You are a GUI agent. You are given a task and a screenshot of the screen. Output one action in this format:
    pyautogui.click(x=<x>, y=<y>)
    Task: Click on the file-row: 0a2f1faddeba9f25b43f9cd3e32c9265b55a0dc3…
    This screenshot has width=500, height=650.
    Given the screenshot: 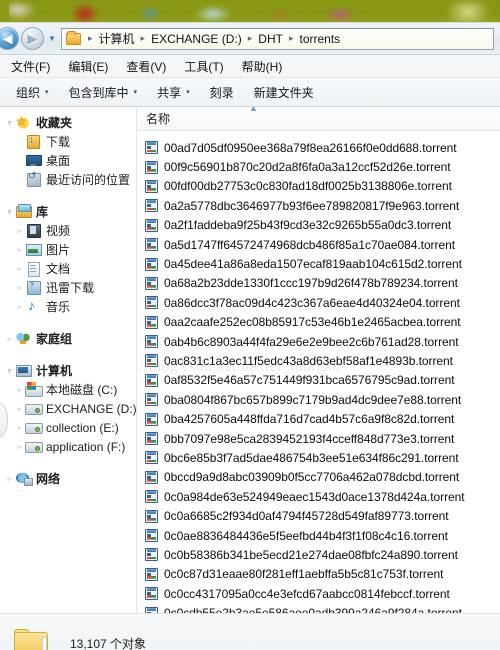 What is the action you would take?
    pyautogui.click(x=318, y=225)
    